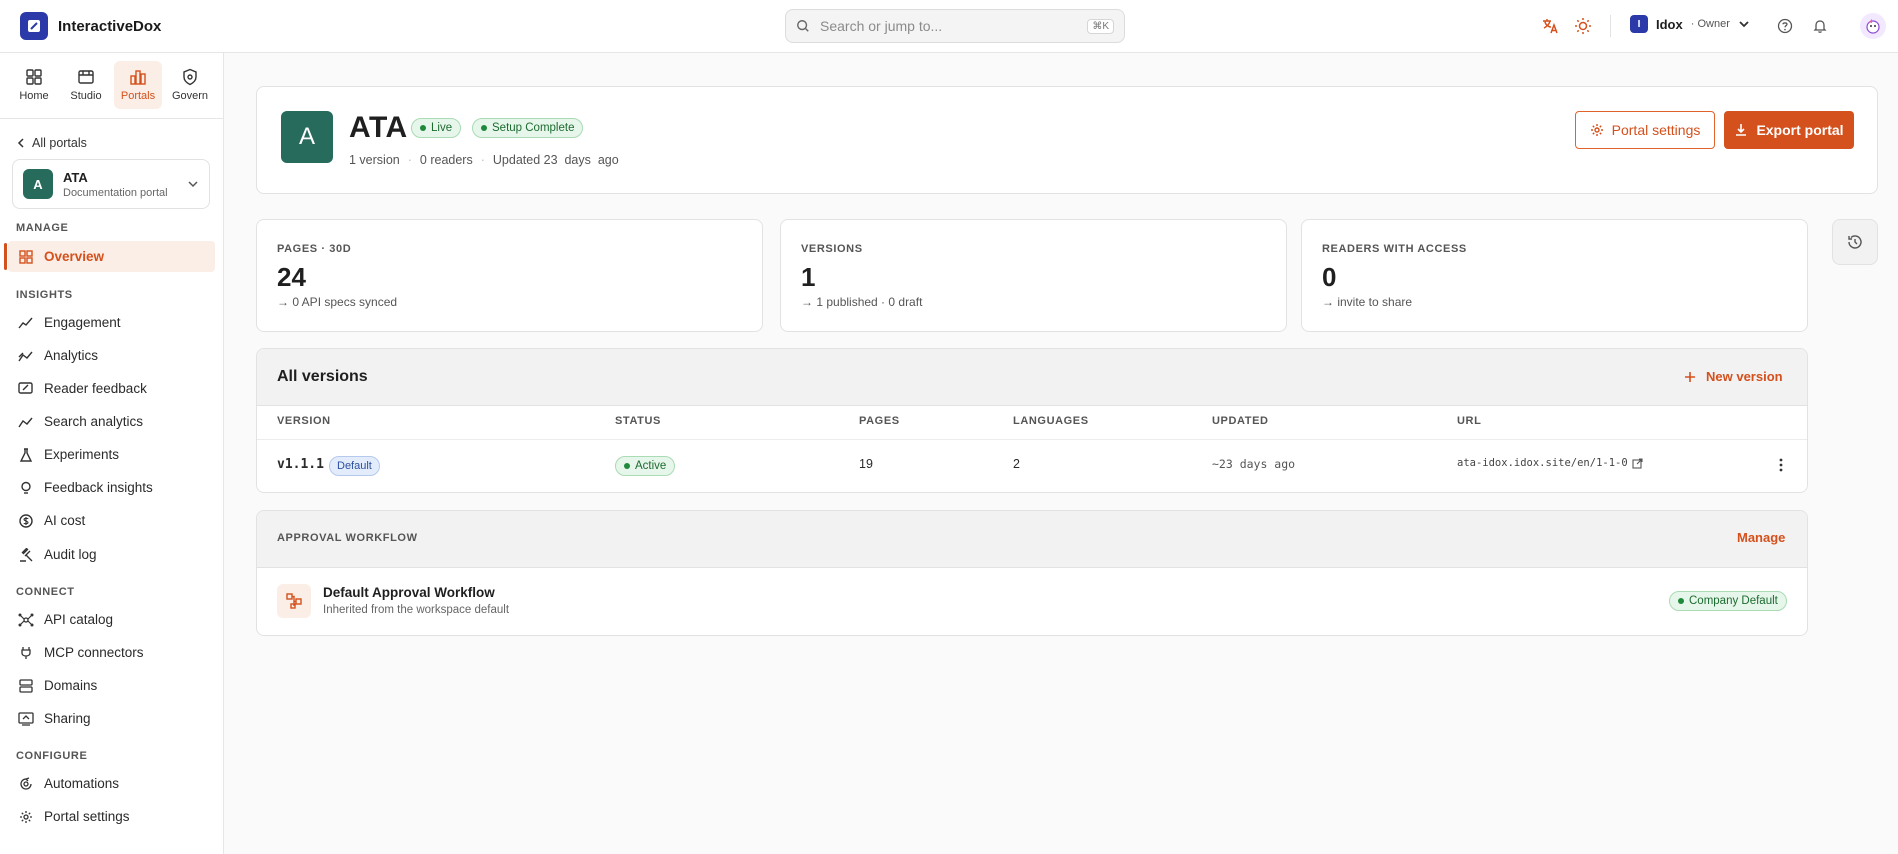 The image size is (1898, 854). I want to click on company-default-label: Company Default, so click(1733, 601).